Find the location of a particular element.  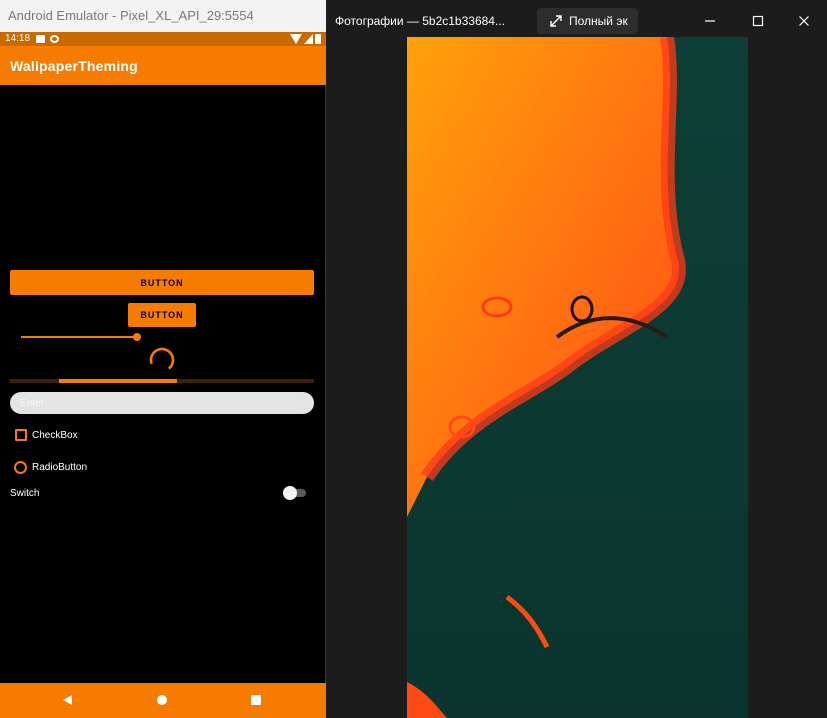

home-icon is located at coordinates (162, 700).